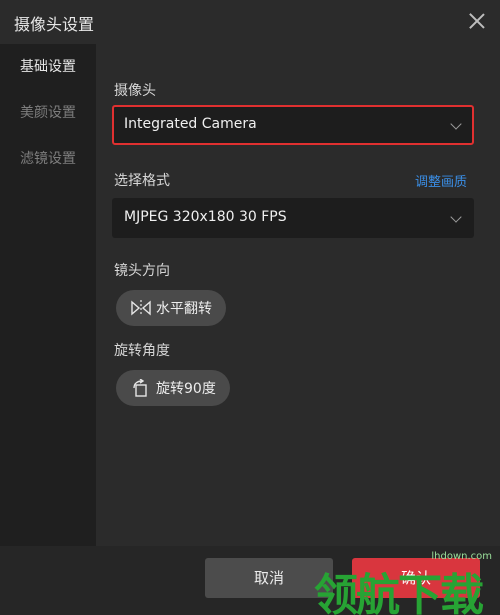 This screenshot has height=615, width=500. Describe the element at coordinates (142, 271) in the screenshot. I see `mirror-label: 镜头方向` at that location.